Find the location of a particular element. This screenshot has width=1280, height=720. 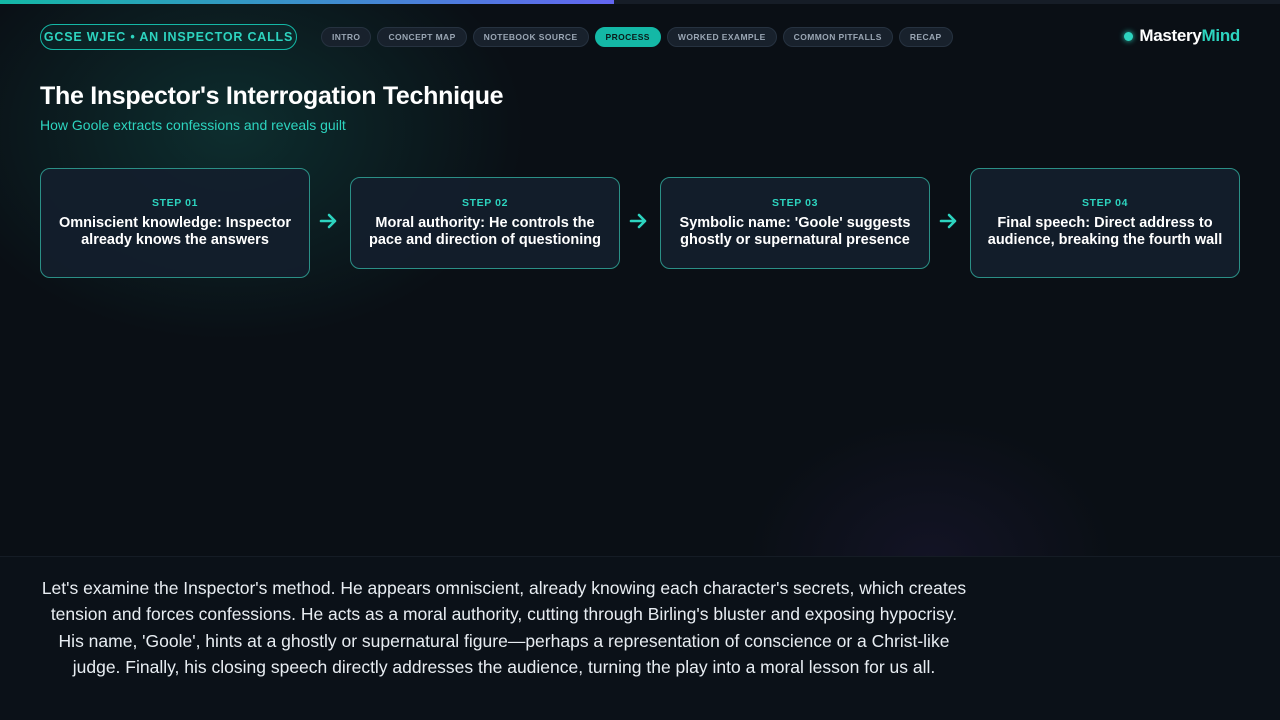

tab-worked-example: WORKED EXAMPLE is located at coordinates (721, 37).